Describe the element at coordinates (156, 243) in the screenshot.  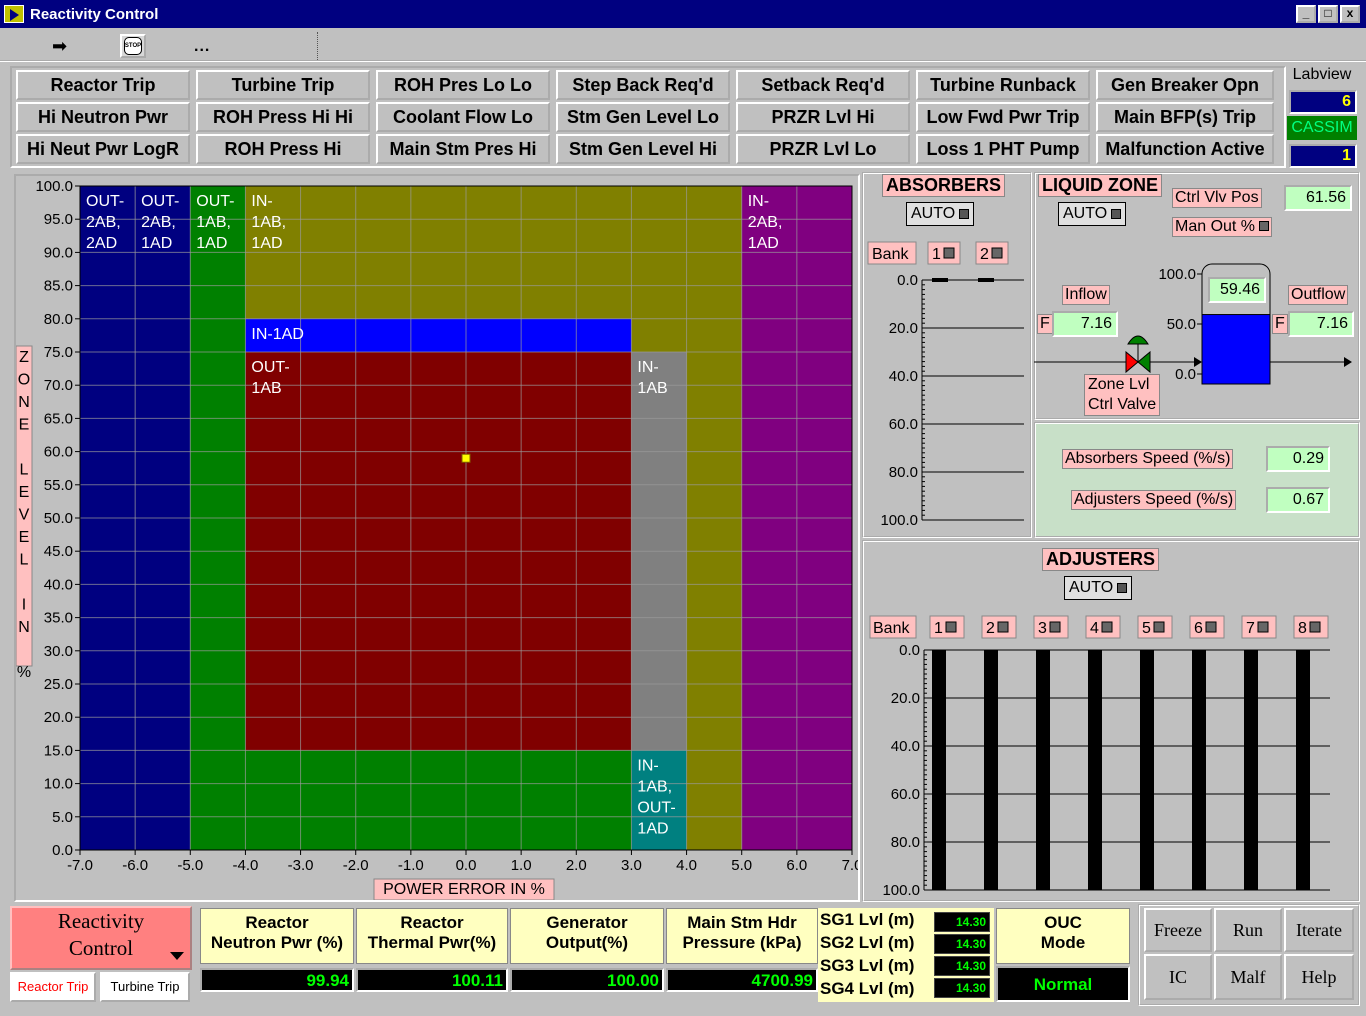
I see `zone-region-label: 1AD` at that location.